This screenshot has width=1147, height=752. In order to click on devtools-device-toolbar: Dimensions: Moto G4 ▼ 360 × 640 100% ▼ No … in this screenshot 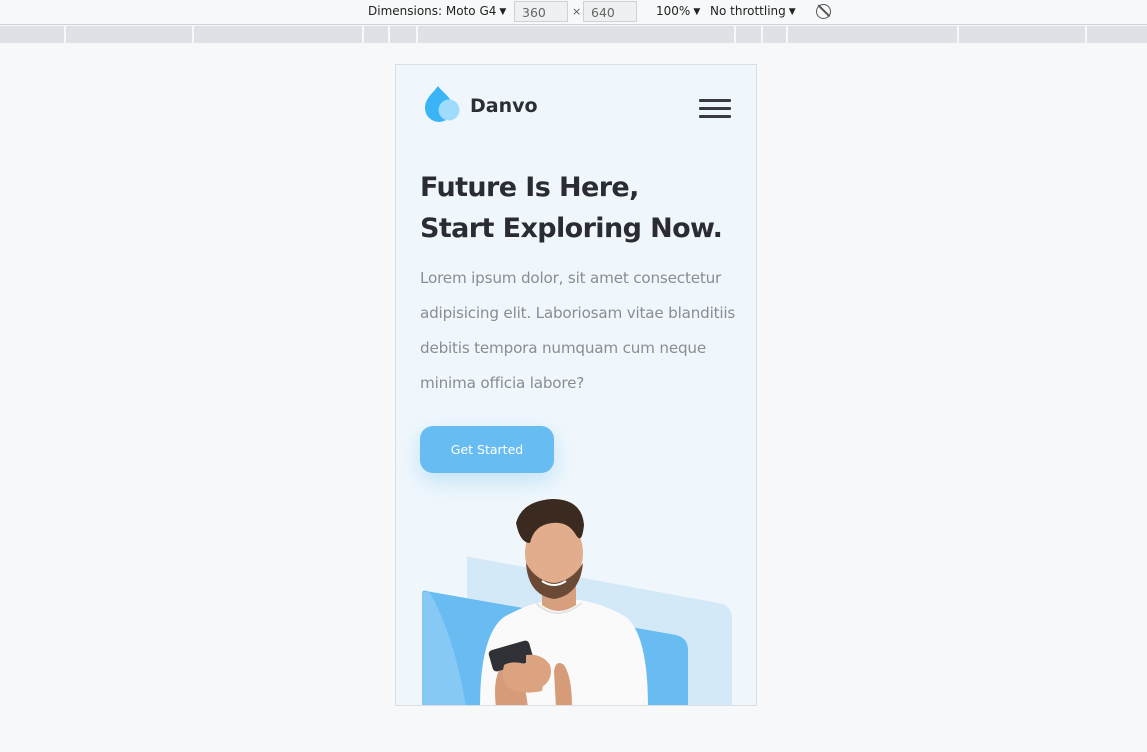, I will do `click(573, 12)`.